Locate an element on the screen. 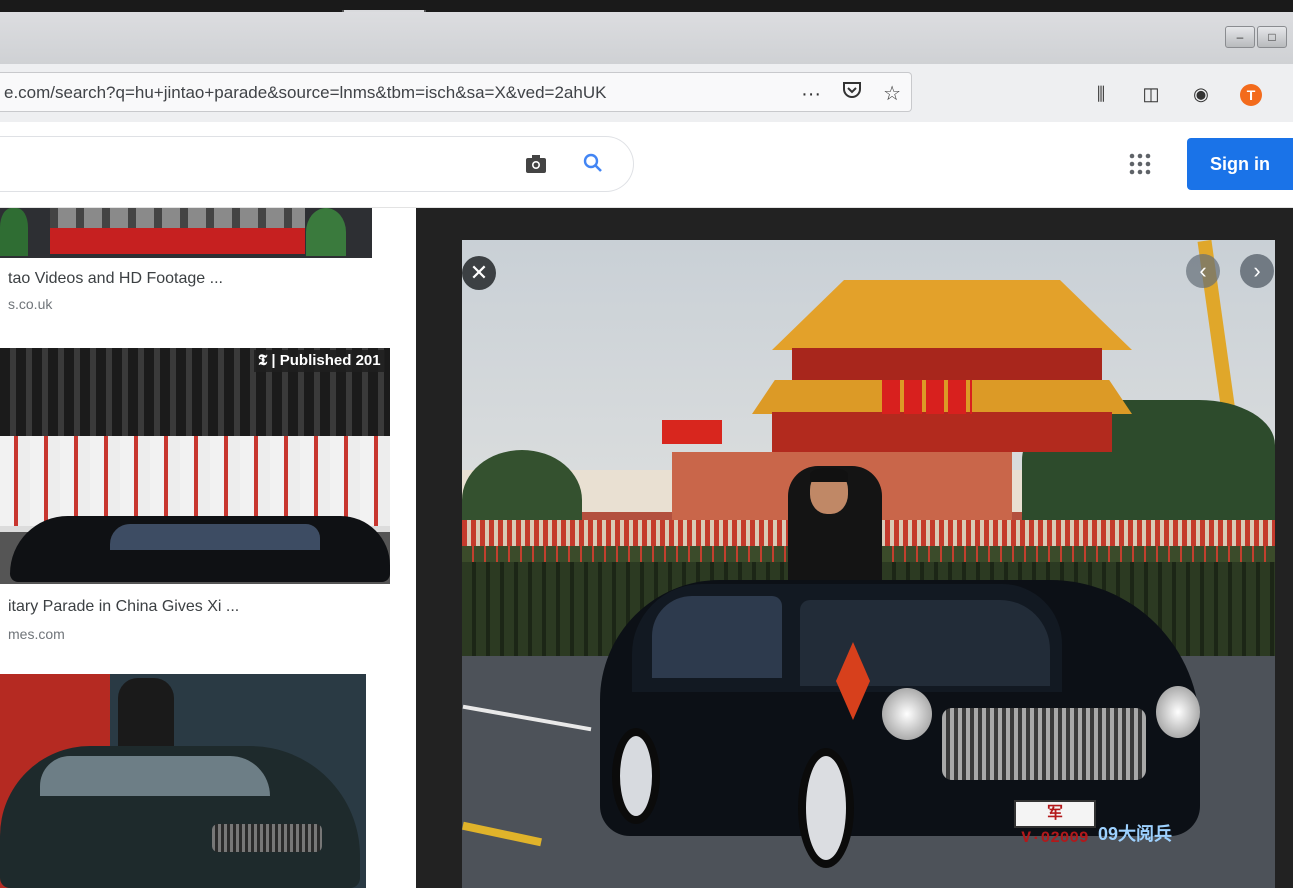 This screenshot has width=1293, height=888. result-thumbnail: 𝕿 | Published 201 is located at coordinates (195, 466).